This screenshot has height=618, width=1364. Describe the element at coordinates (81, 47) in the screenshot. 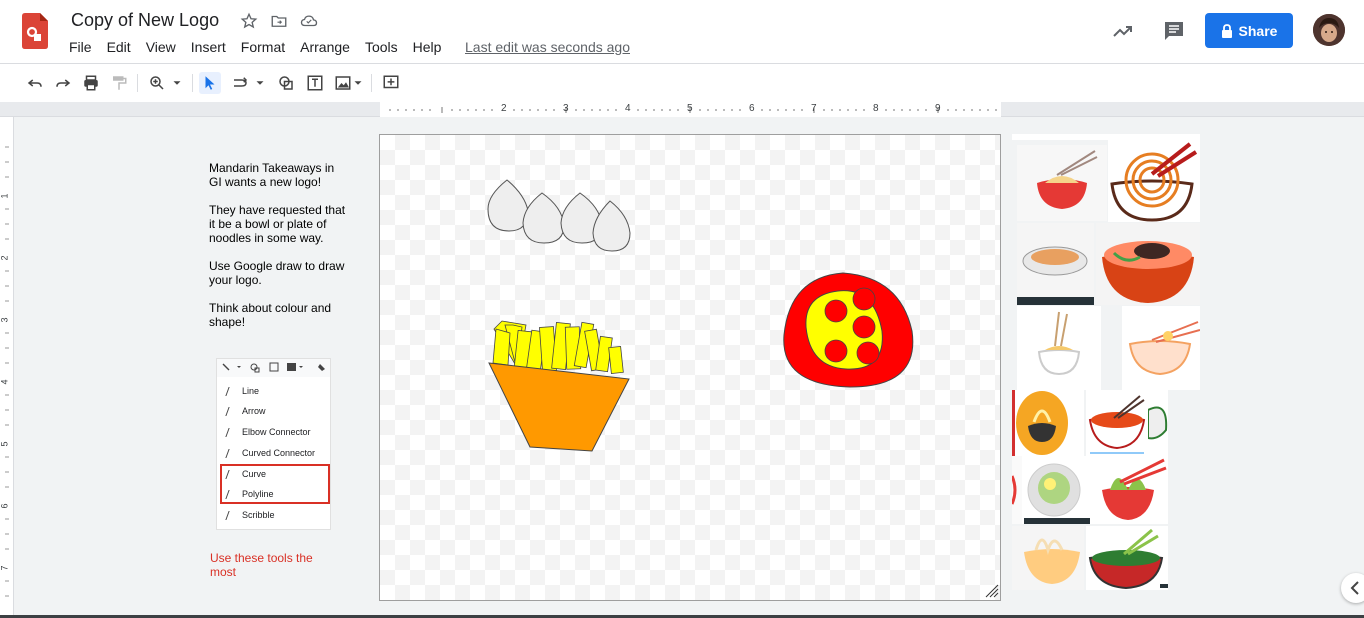

I see `menu-file: File` at that location.